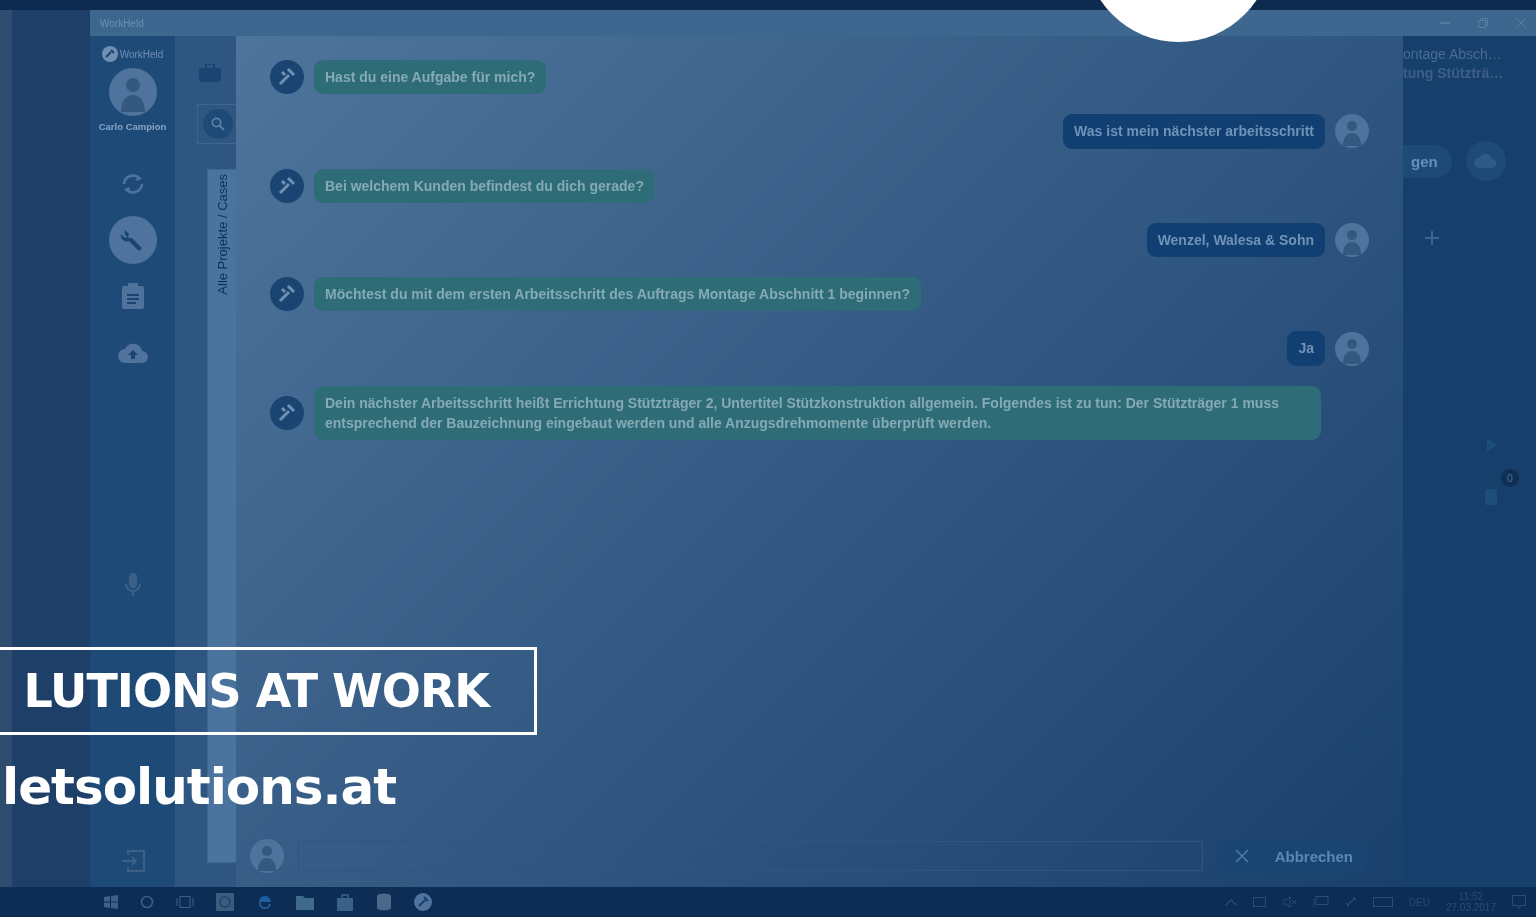  Describe the element at coordinates (225, 902) in the screenshot. I see `app-icon` at that location.